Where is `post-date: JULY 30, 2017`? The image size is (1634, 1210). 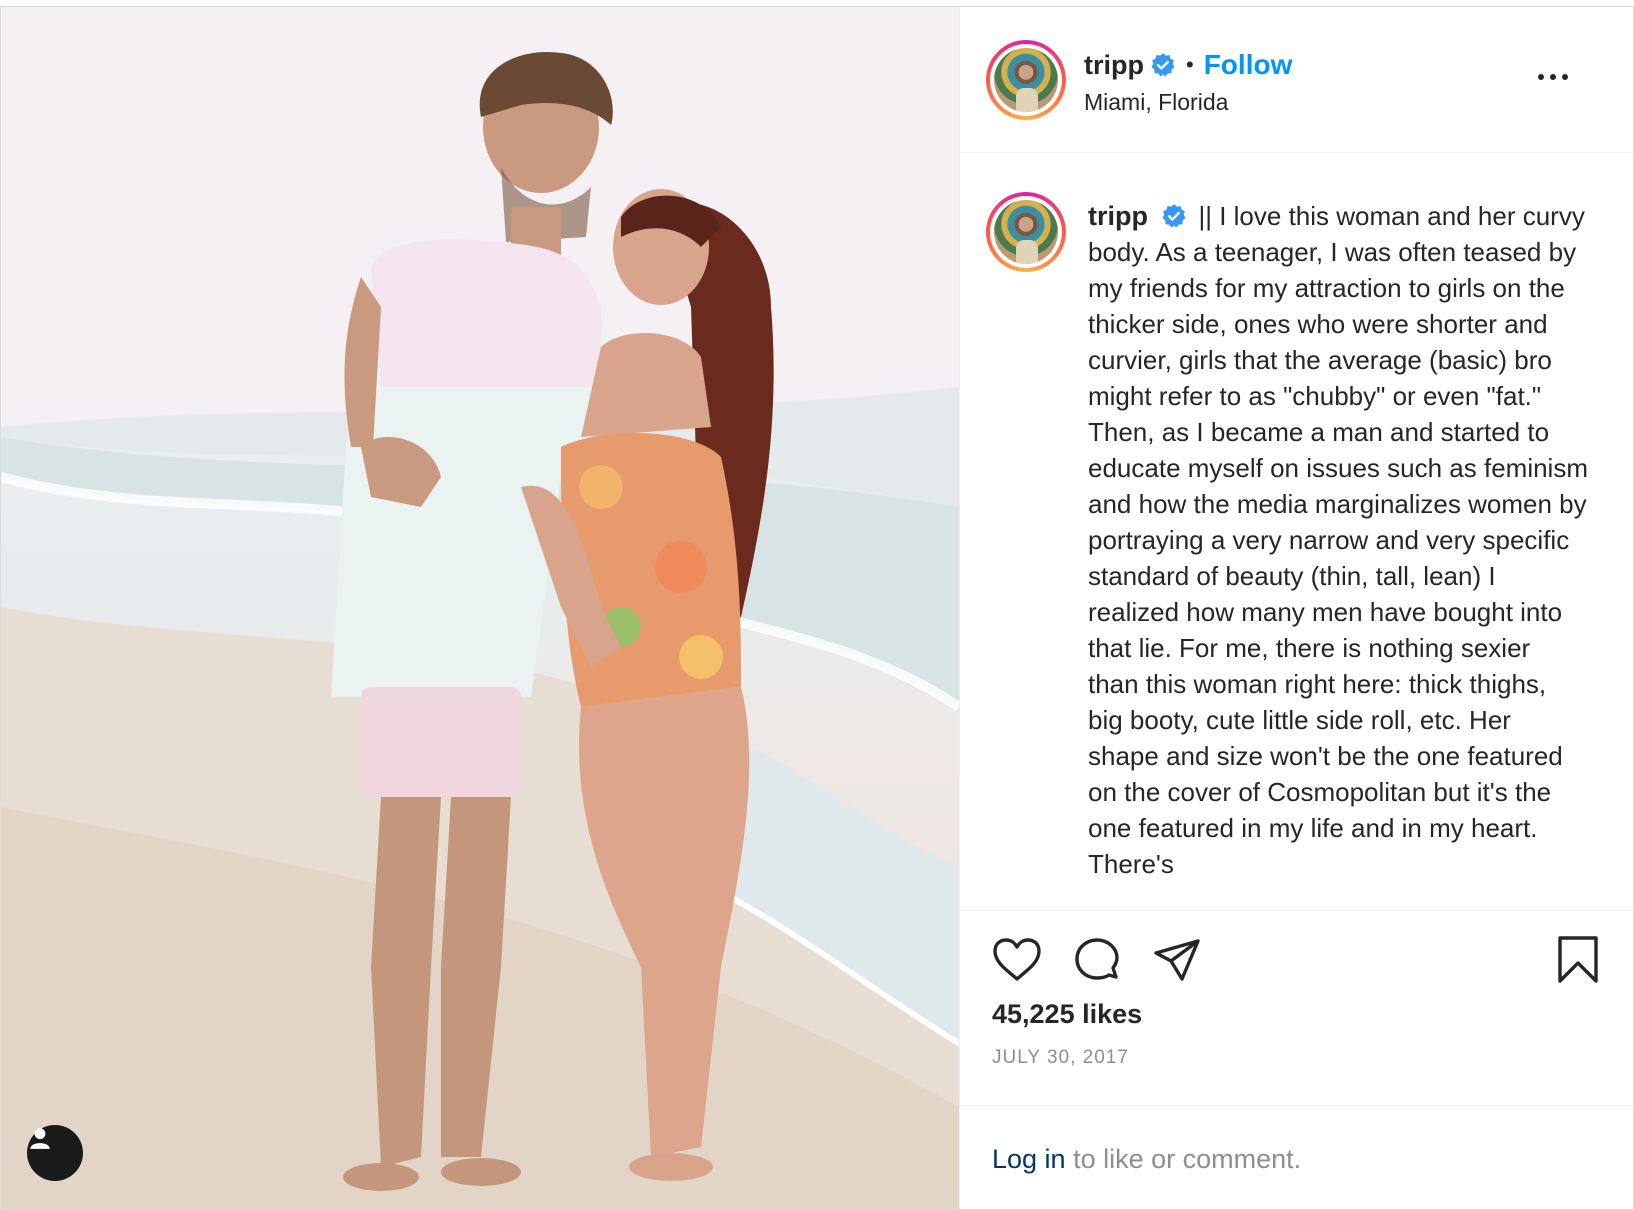 post-date: JULY 30, 2017 is located at coordinates (1060, 1058).